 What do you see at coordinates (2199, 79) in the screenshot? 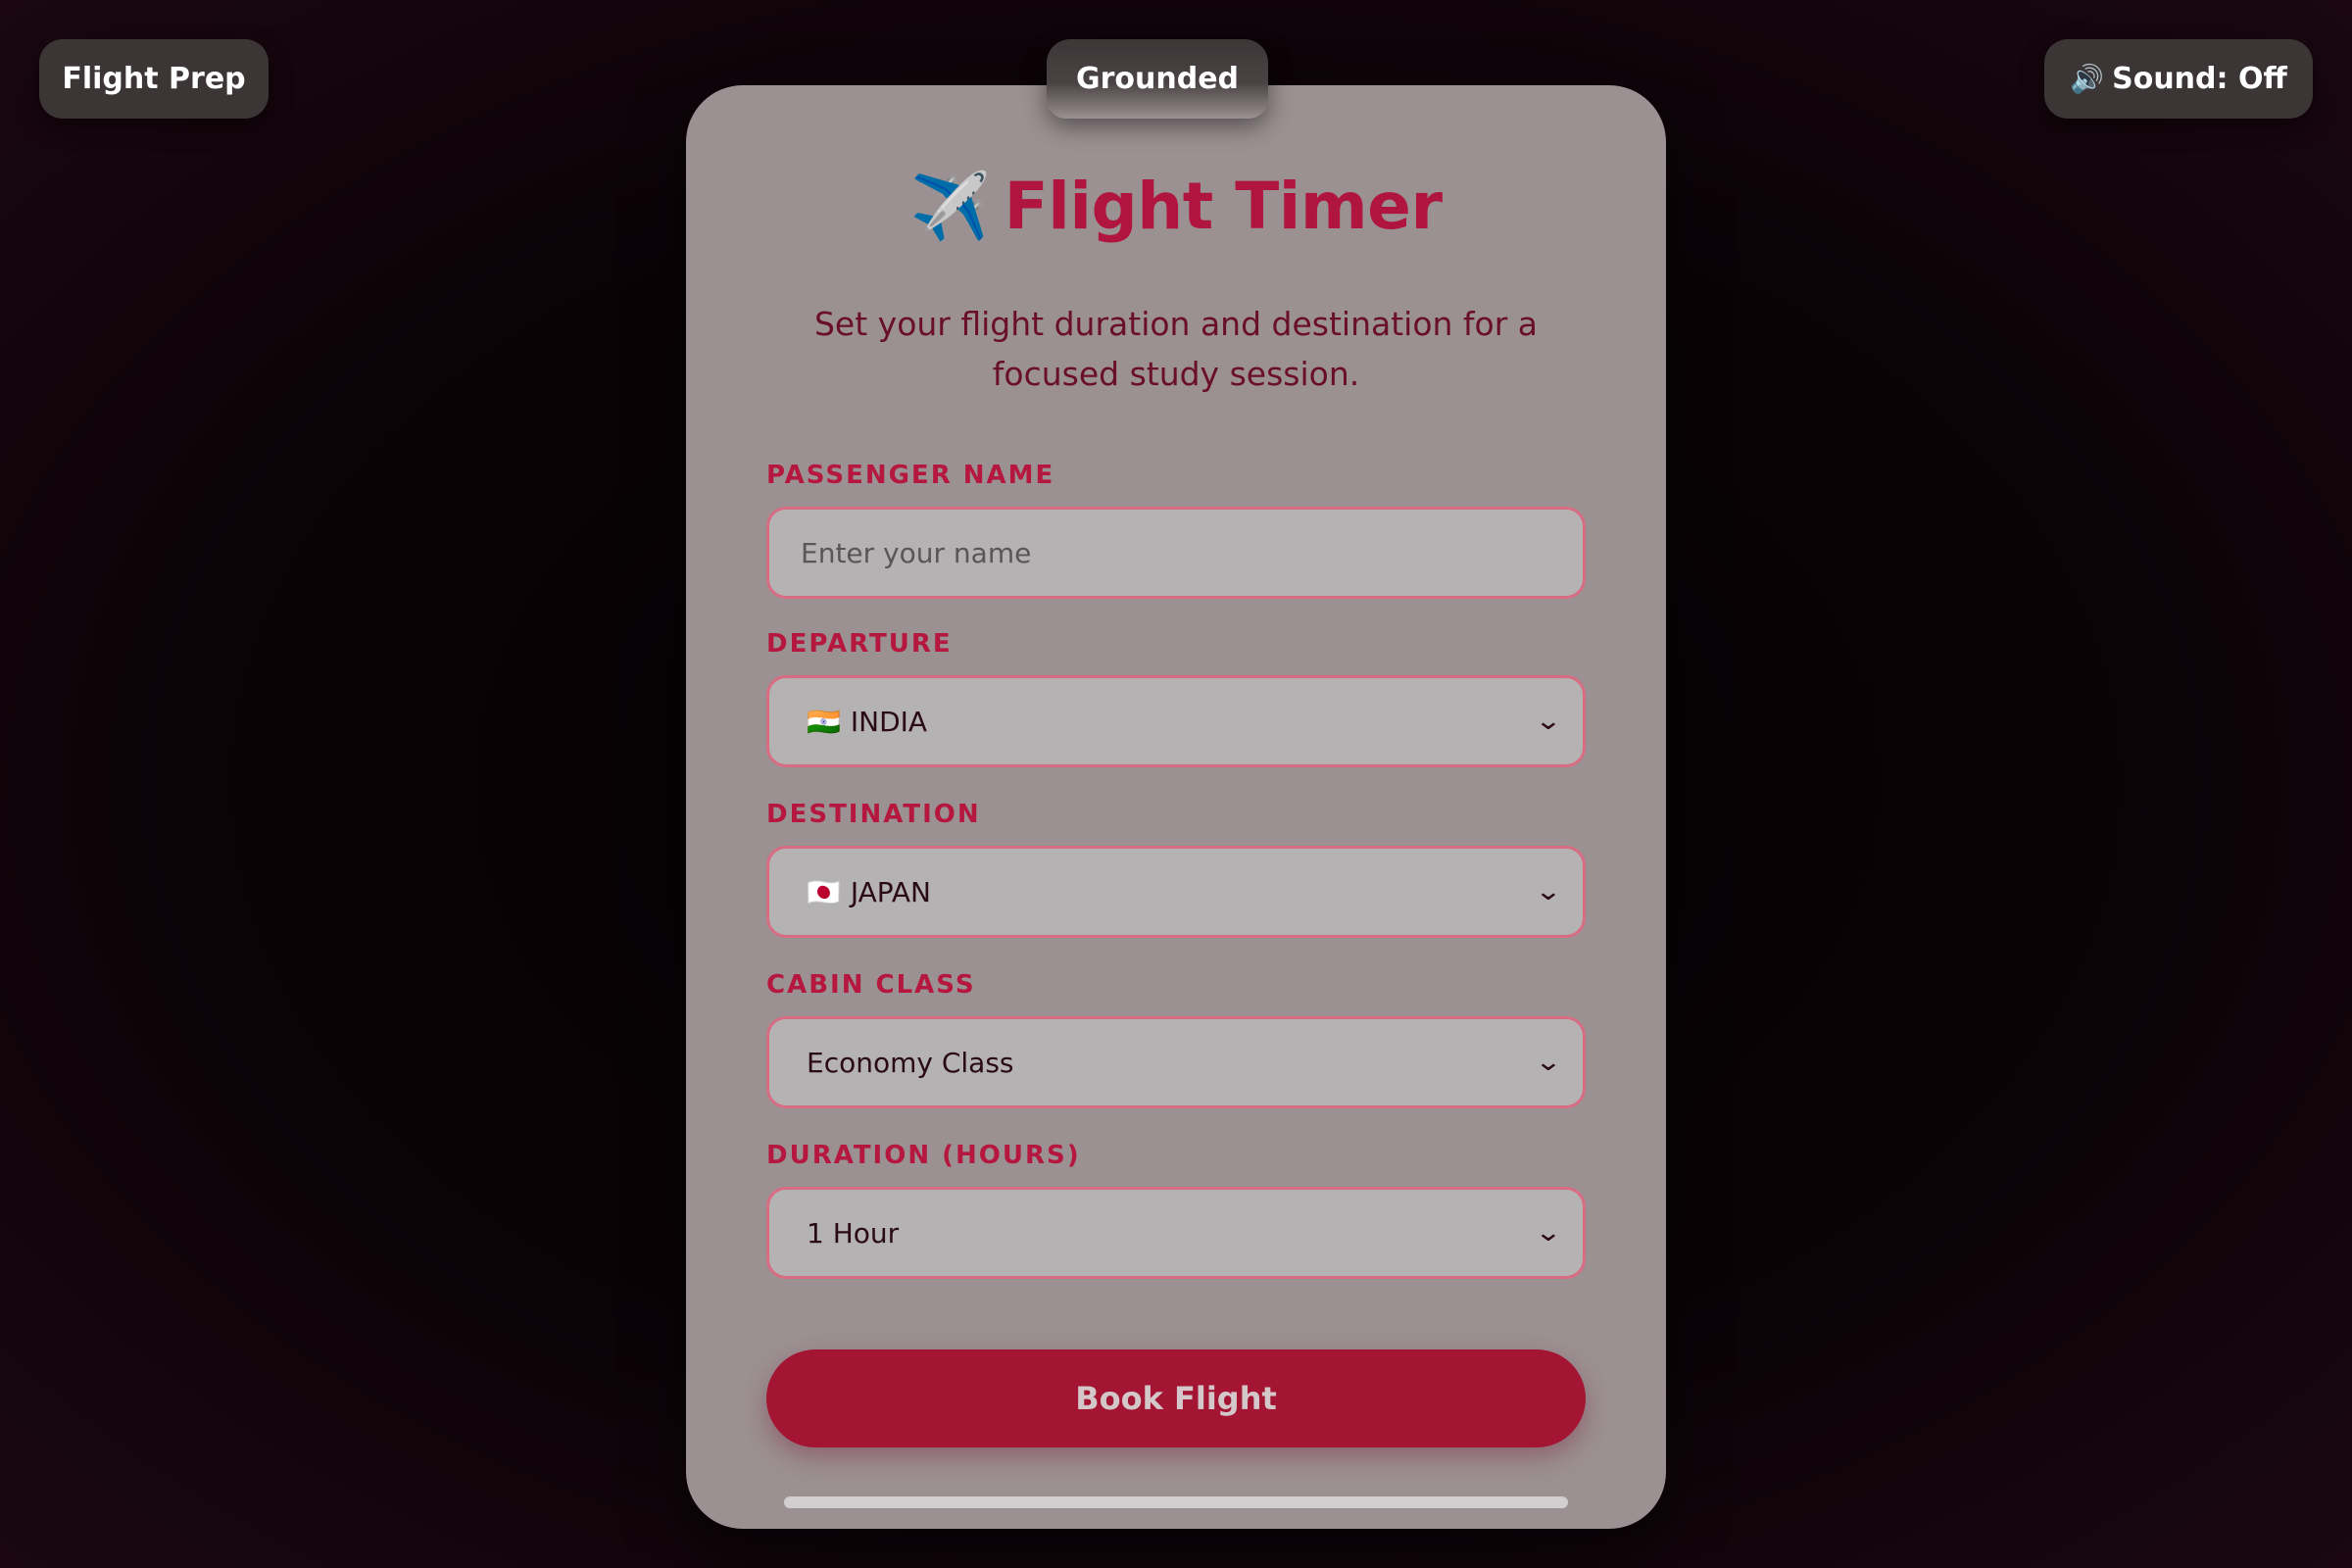
I see `sound-toggle-label: Sound: Off` at bounding box center [2199, 79].